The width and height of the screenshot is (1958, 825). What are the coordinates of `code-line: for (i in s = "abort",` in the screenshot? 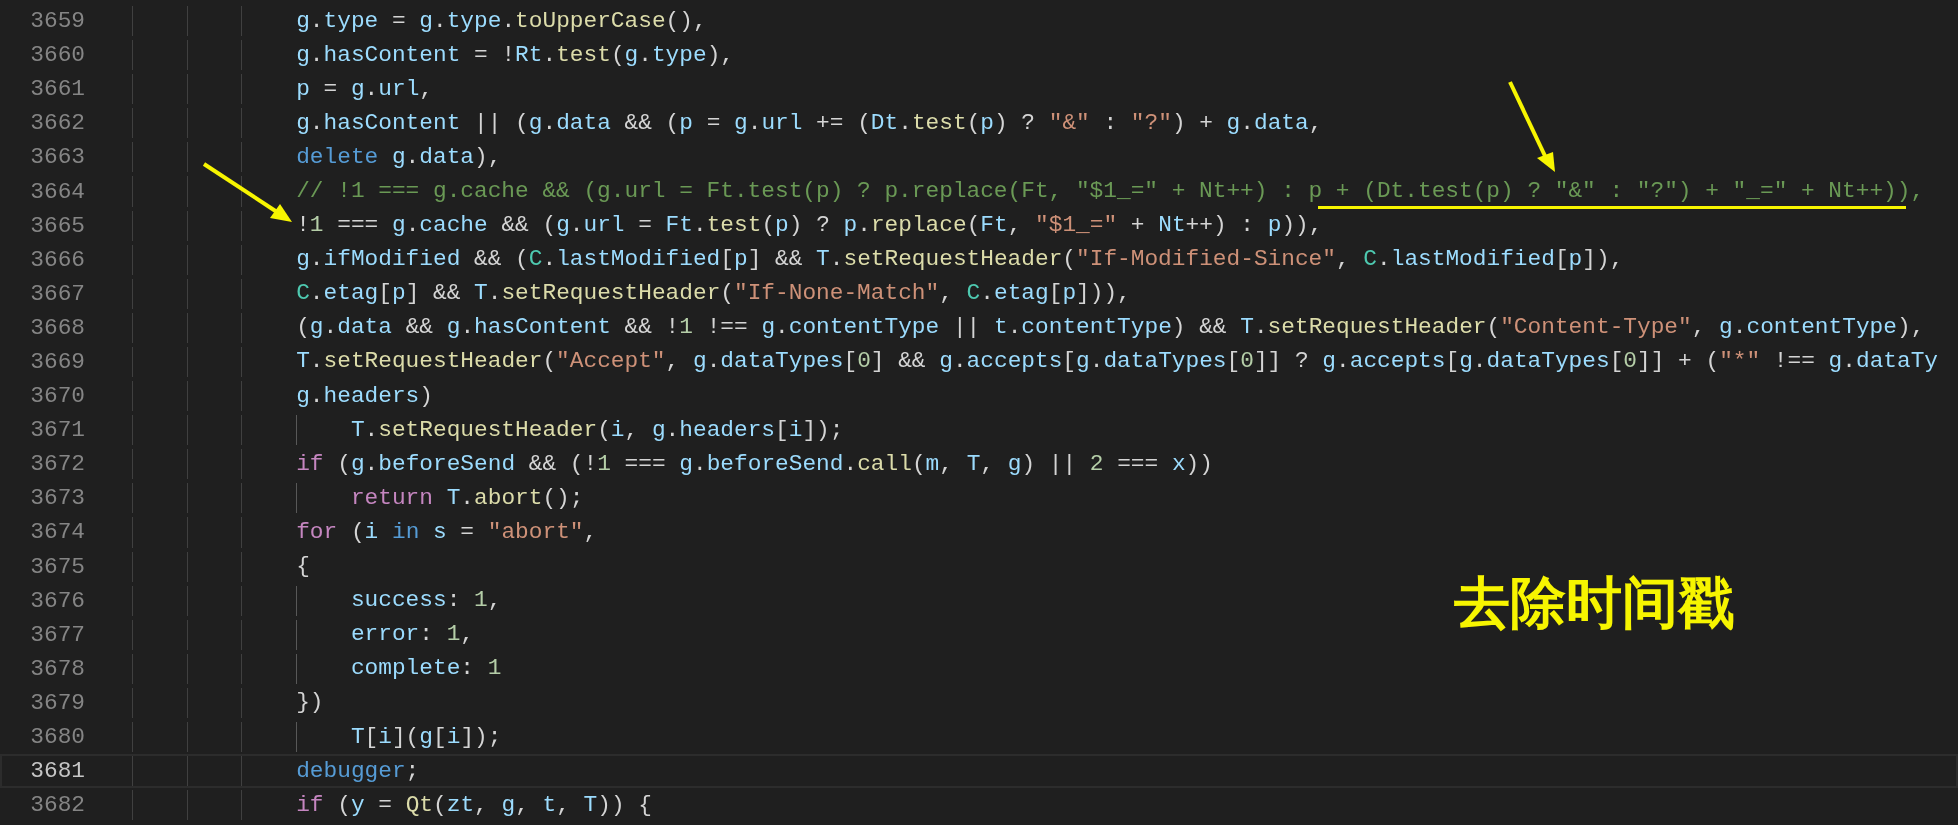 It's located at (447, 532).